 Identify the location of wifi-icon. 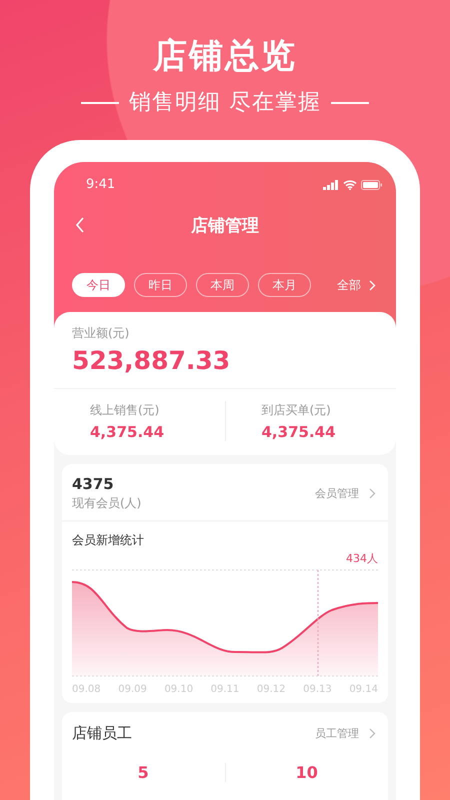
(350, 185).